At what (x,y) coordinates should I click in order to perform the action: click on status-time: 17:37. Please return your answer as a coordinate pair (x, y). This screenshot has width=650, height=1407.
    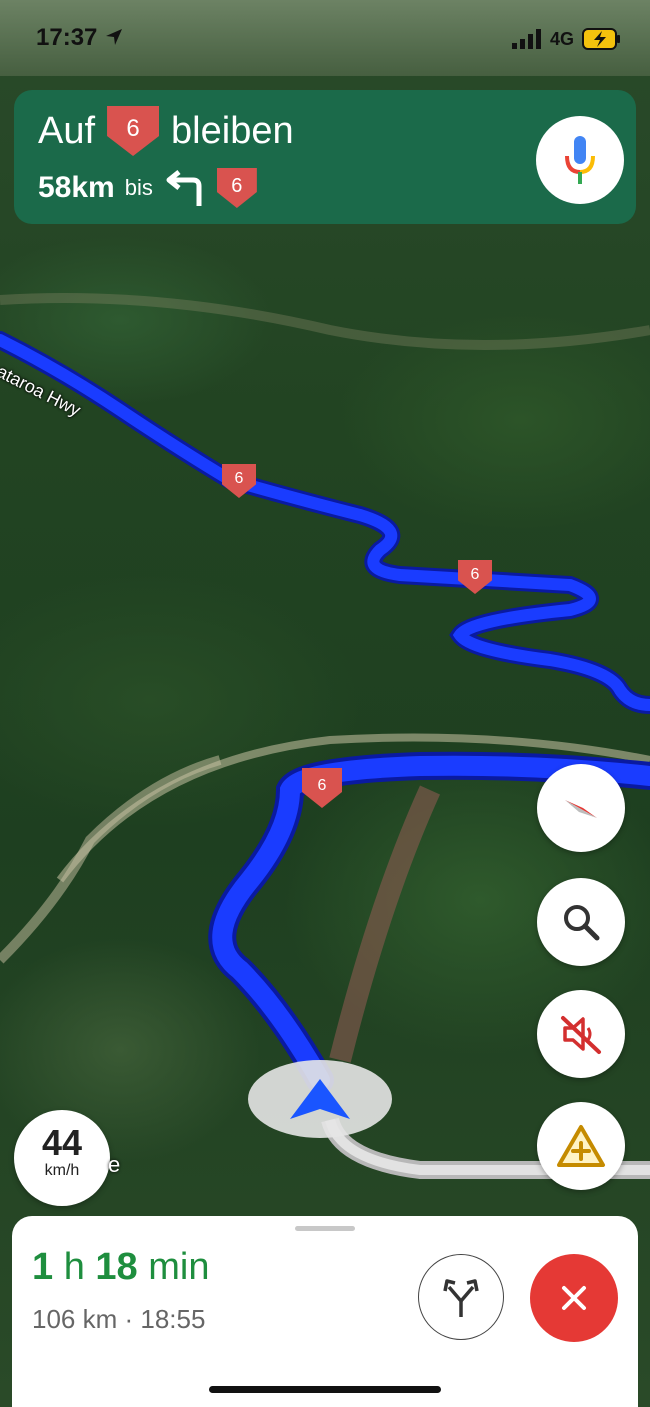
    Looking at the image, I should click on (80, 38).